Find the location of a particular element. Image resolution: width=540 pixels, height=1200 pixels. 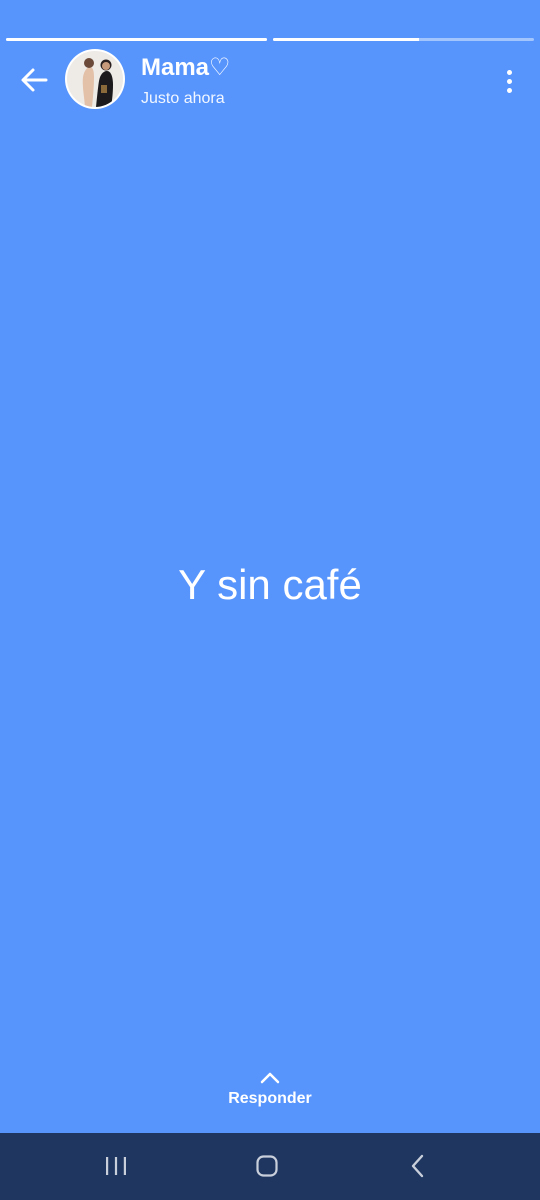

more-vertical-icon is located at coordinates (509, 72).